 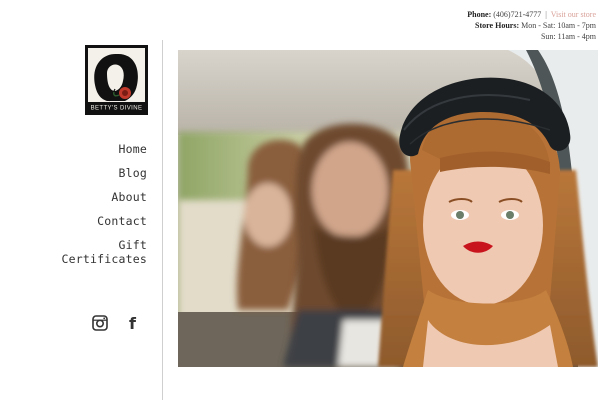 What do you see at coordinates (517, 14) in the screenshot?
I see `phone-number: (406)721-4777` at bounding box center [517, 14].